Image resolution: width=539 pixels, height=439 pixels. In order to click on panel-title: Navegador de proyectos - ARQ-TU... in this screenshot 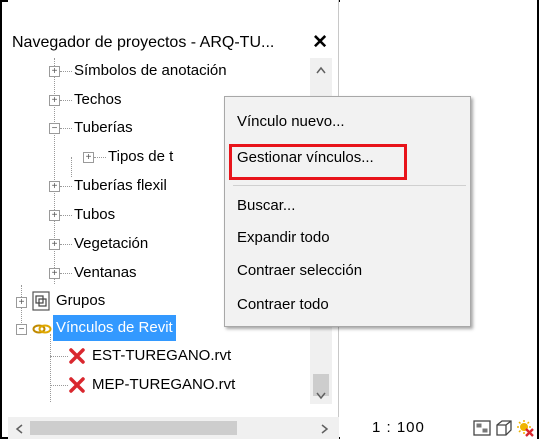, I will do `click(143, 42)`.